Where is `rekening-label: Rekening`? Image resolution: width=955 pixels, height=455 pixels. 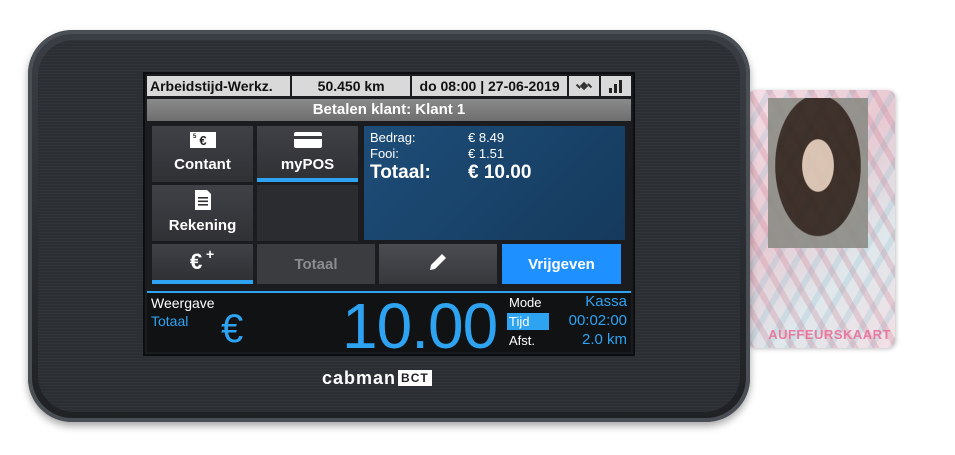
rekening-label: Rekening is located at coordinates (202, 225).